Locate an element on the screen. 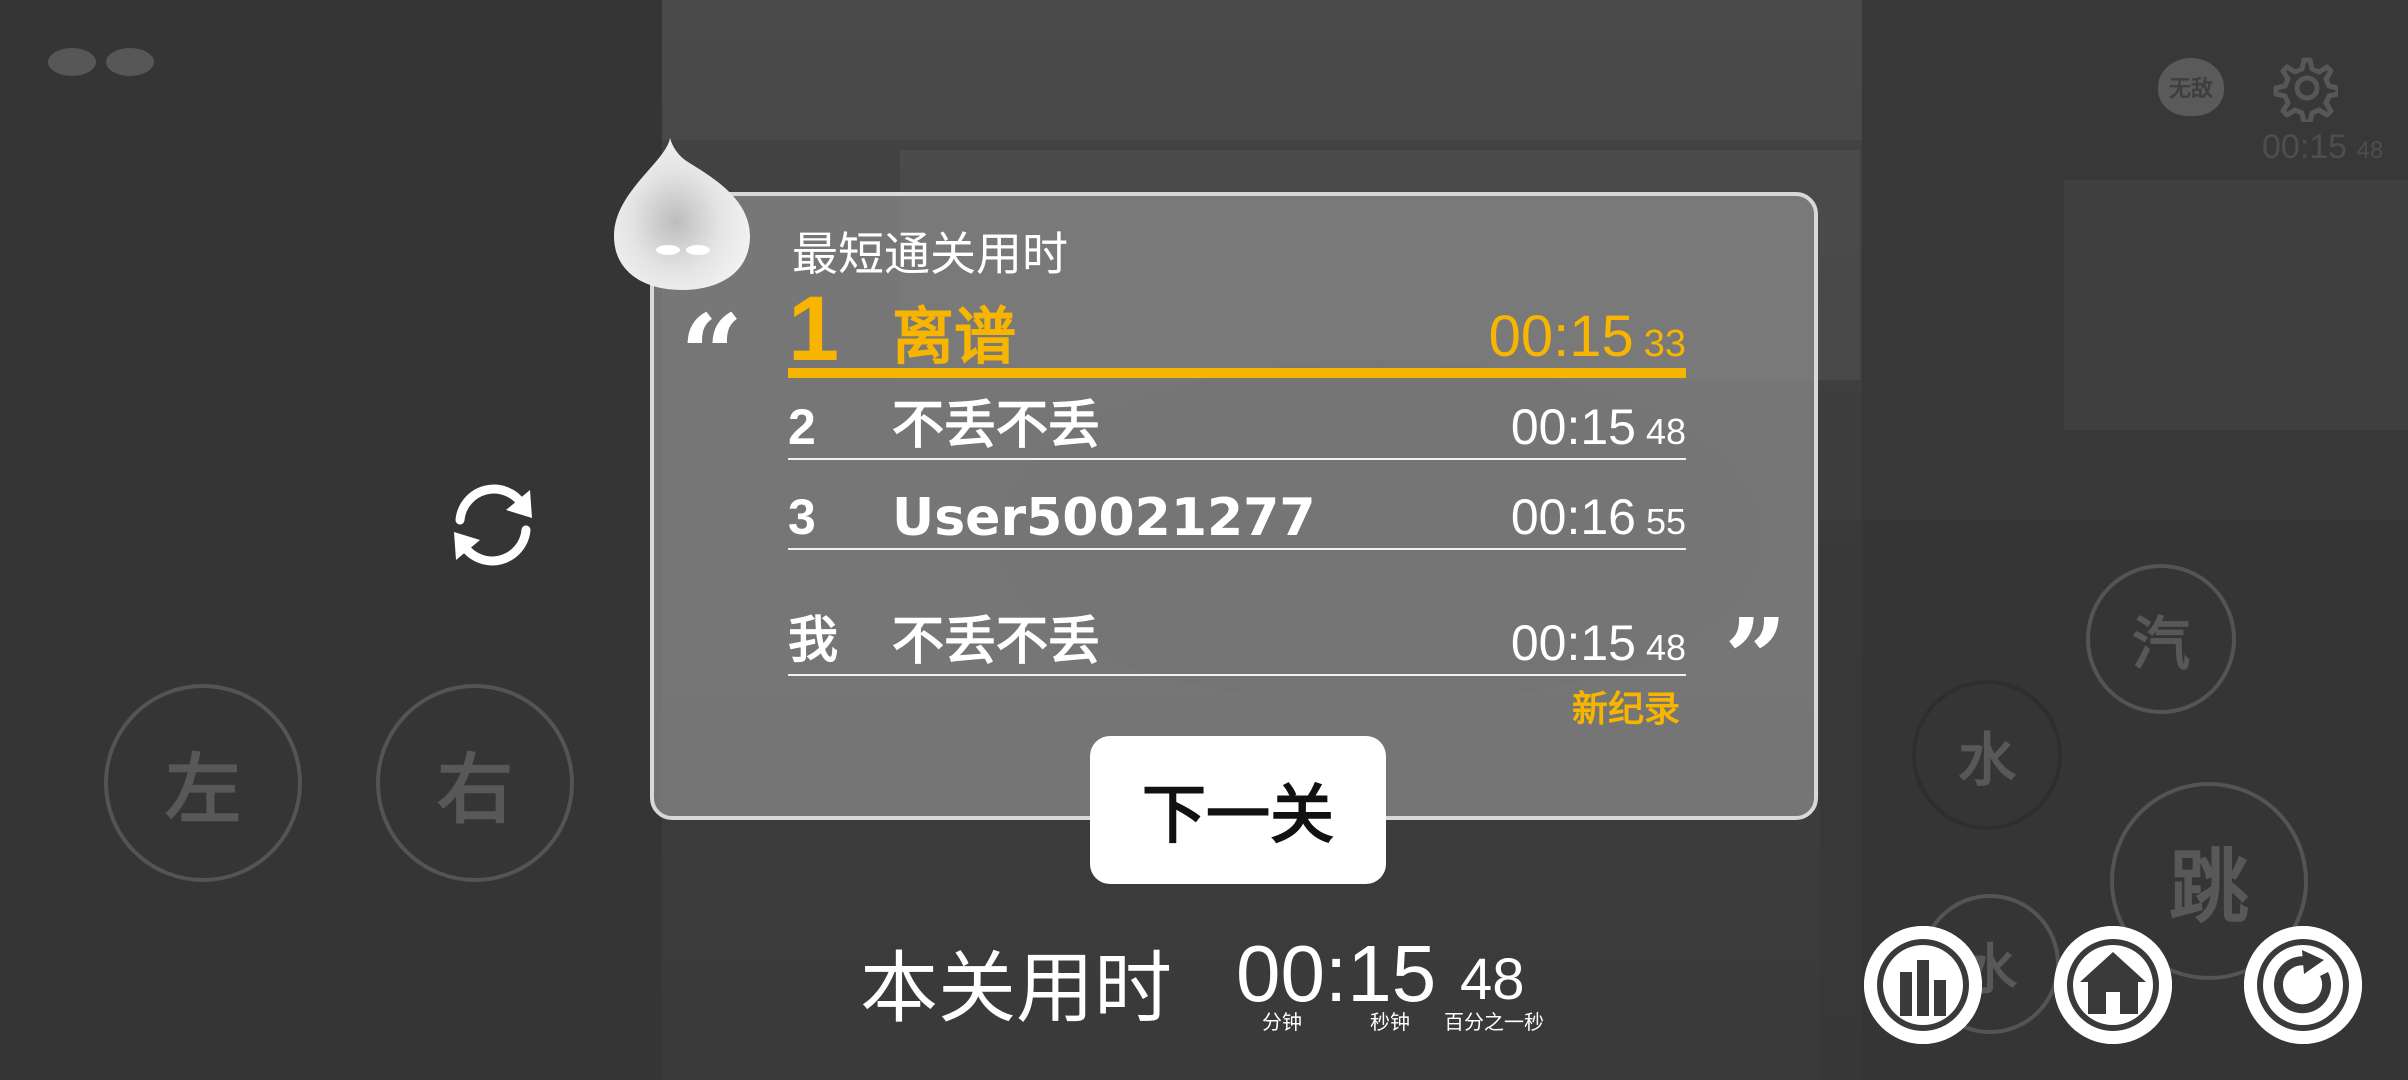  invincible-icon: 无敌 is located at coordinates (2191, 87).